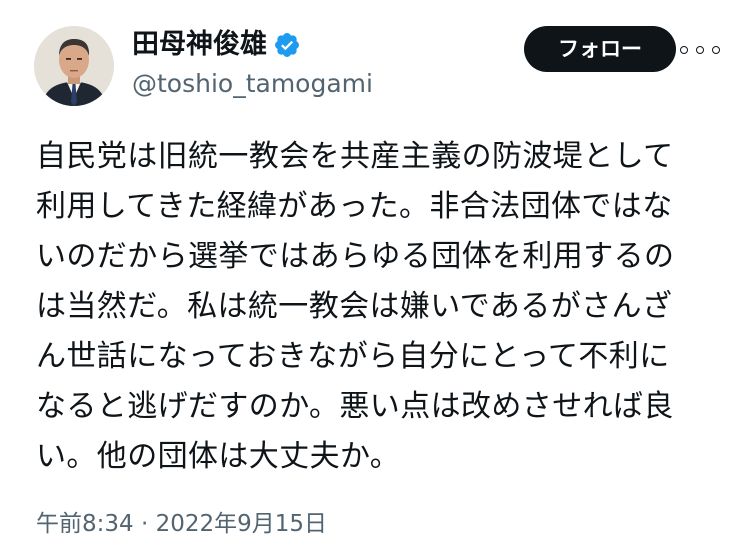 The image size is (750, 560). I want to click on more-icon, so click(700, 50).